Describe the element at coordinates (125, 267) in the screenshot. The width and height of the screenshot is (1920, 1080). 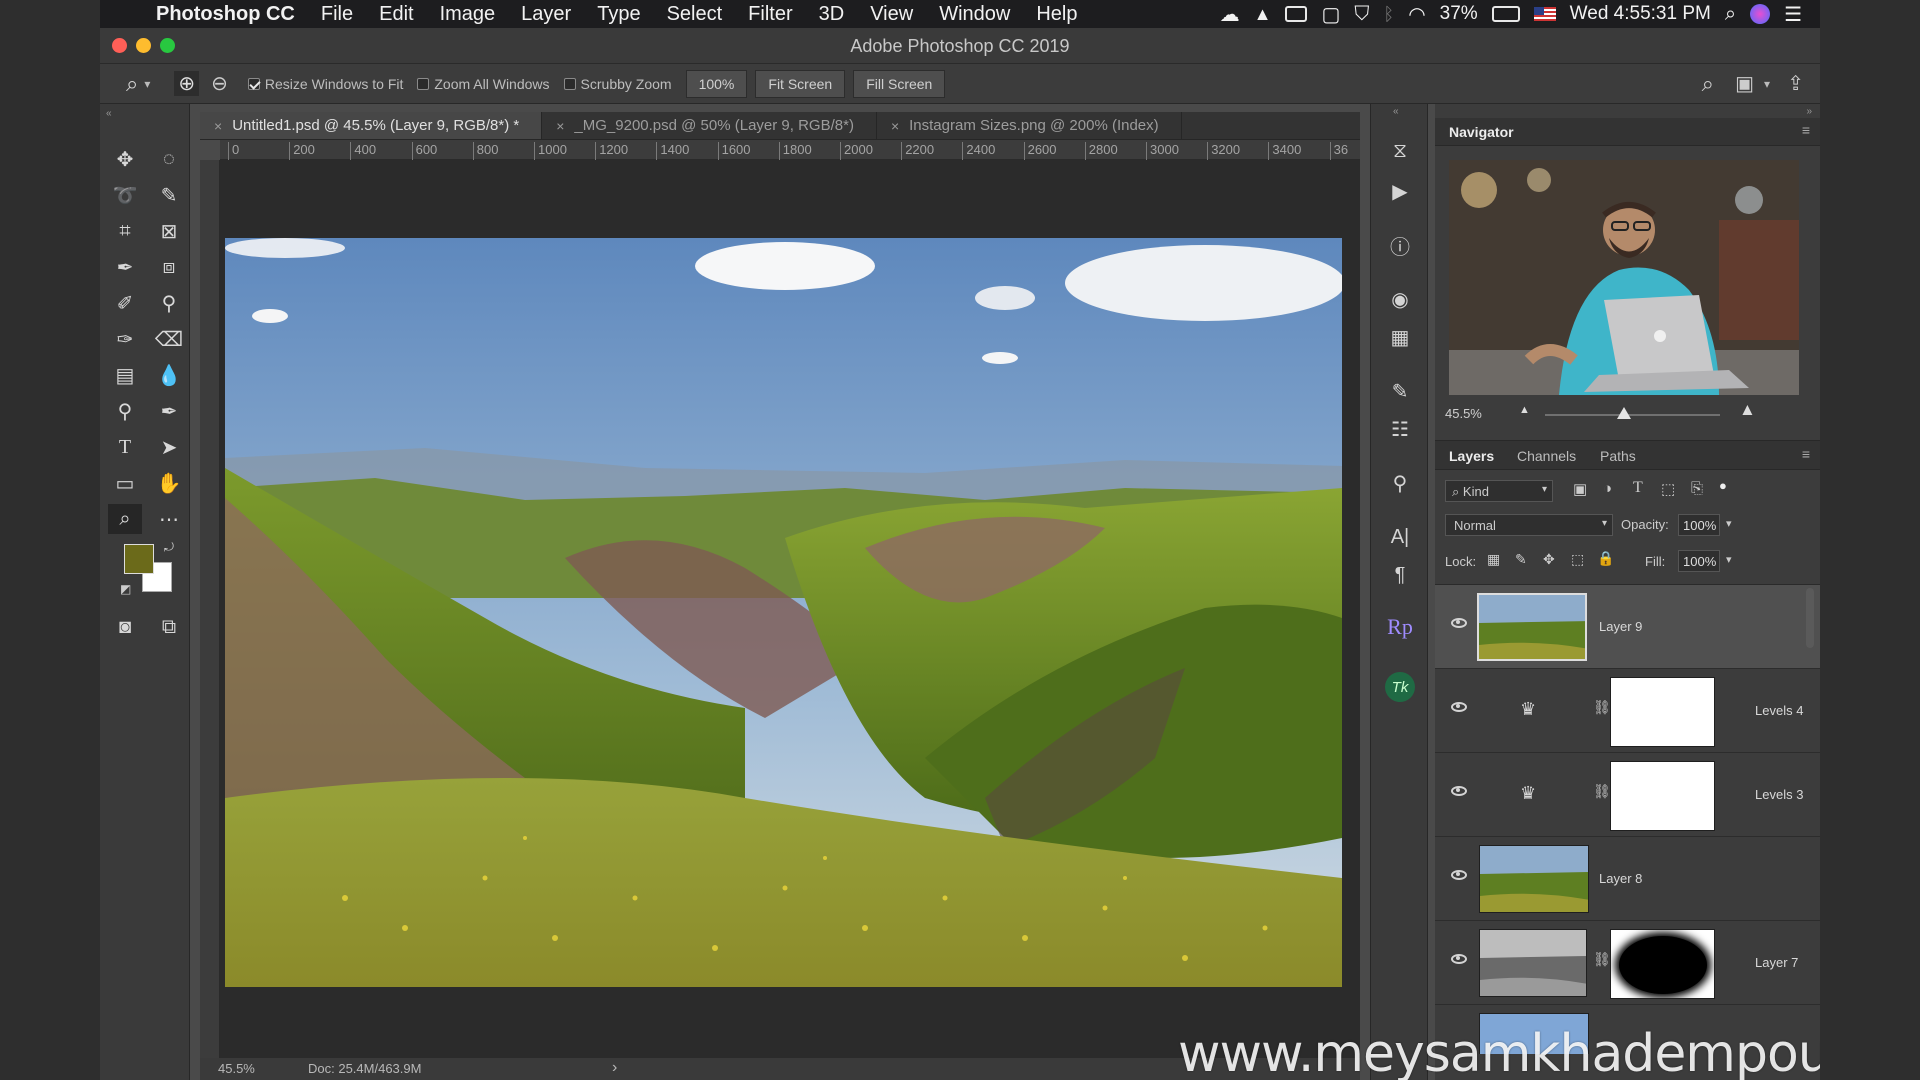
I see `eyedropper-tool-icon: ✒` at that location.